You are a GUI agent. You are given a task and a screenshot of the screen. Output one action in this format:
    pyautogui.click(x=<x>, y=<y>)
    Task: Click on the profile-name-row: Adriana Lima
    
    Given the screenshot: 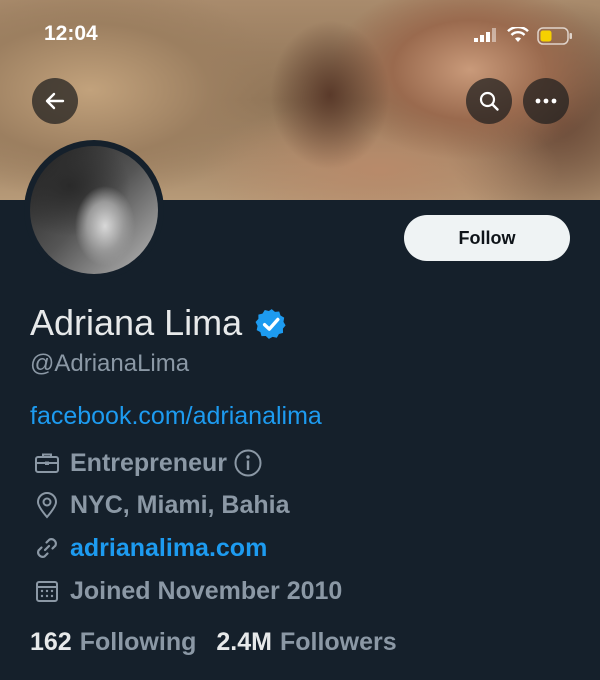 What is the action you would take?
    pyautogui.click(x=159, y=323)
    